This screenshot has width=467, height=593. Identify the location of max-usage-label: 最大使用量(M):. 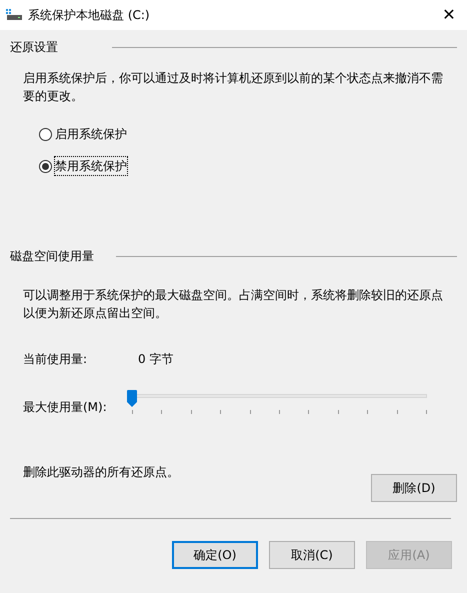
(65, 407).